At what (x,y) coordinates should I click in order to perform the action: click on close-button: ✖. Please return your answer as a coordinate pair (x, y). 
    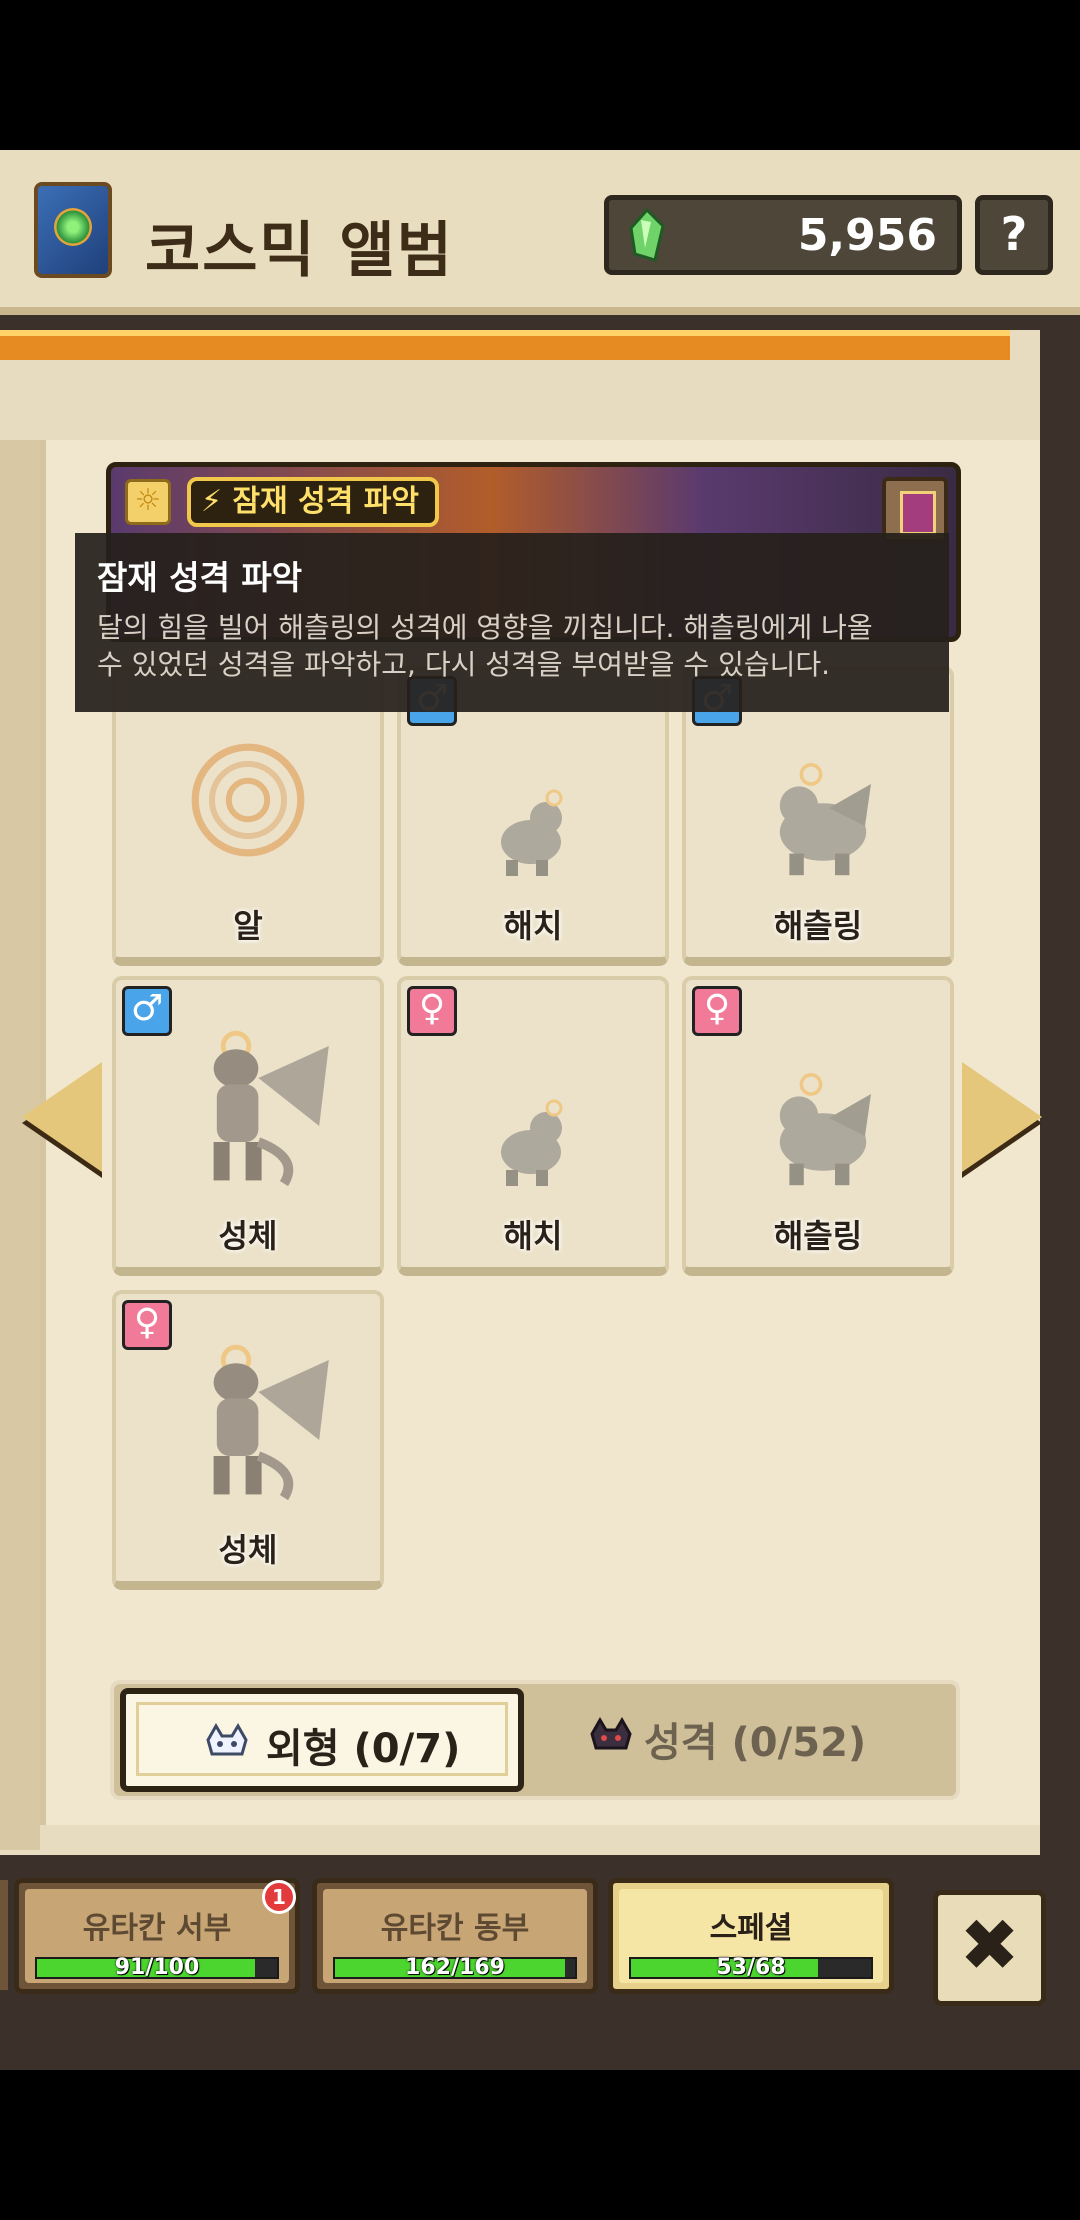
    Looking at the image, I should click on (989, 1948).